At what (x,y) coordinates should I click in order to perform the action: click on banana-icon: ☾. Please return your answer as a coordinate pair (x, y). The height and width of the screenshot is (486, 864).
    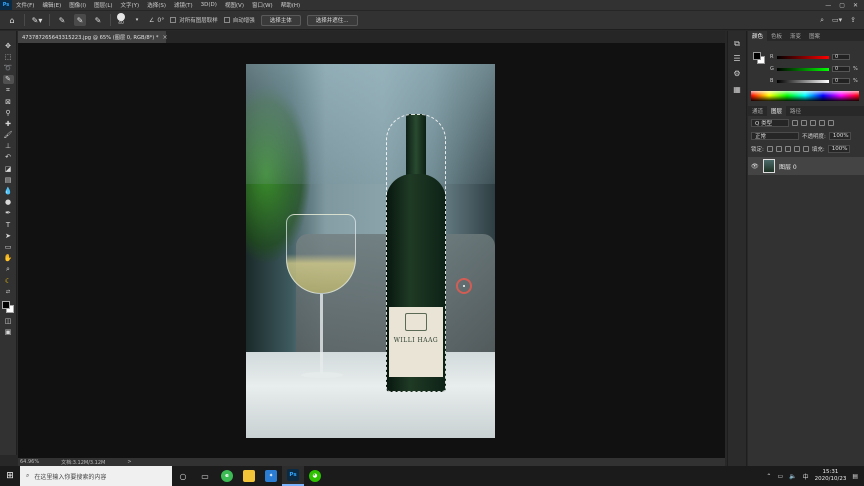
    Looking at the image, I should click on (8, 280).